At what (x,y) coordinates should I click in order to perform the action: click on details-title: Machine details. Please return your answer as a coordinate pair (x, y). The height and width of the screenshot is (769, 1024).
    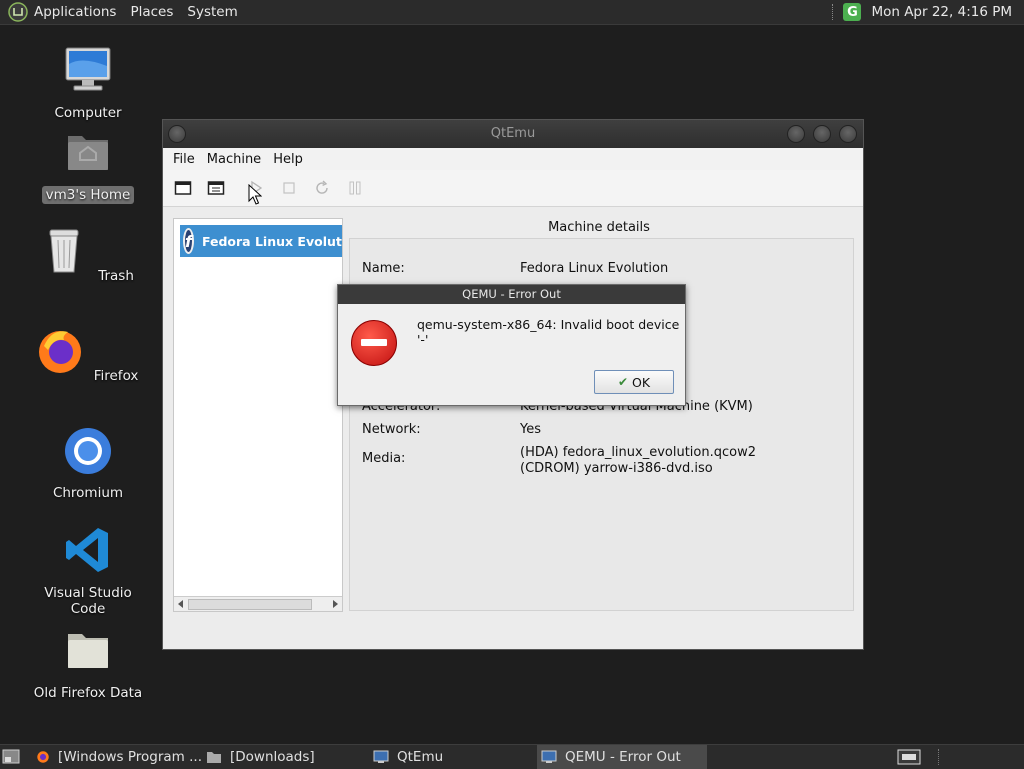
    Looking at the image, I should click on (599, 227).